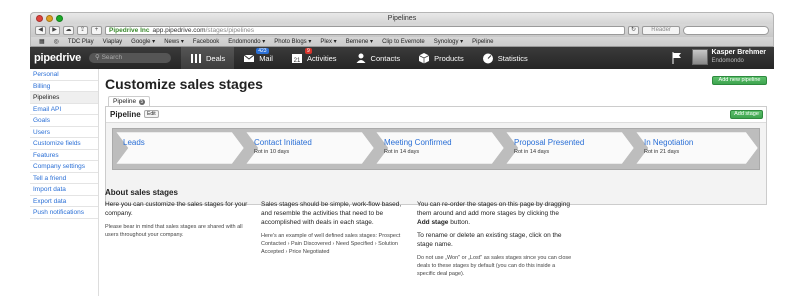 This screenshot has height=296, width=800. Describe the element at coordinates (361, 58) in the screenshot. I see `contacts-icon` at that location.